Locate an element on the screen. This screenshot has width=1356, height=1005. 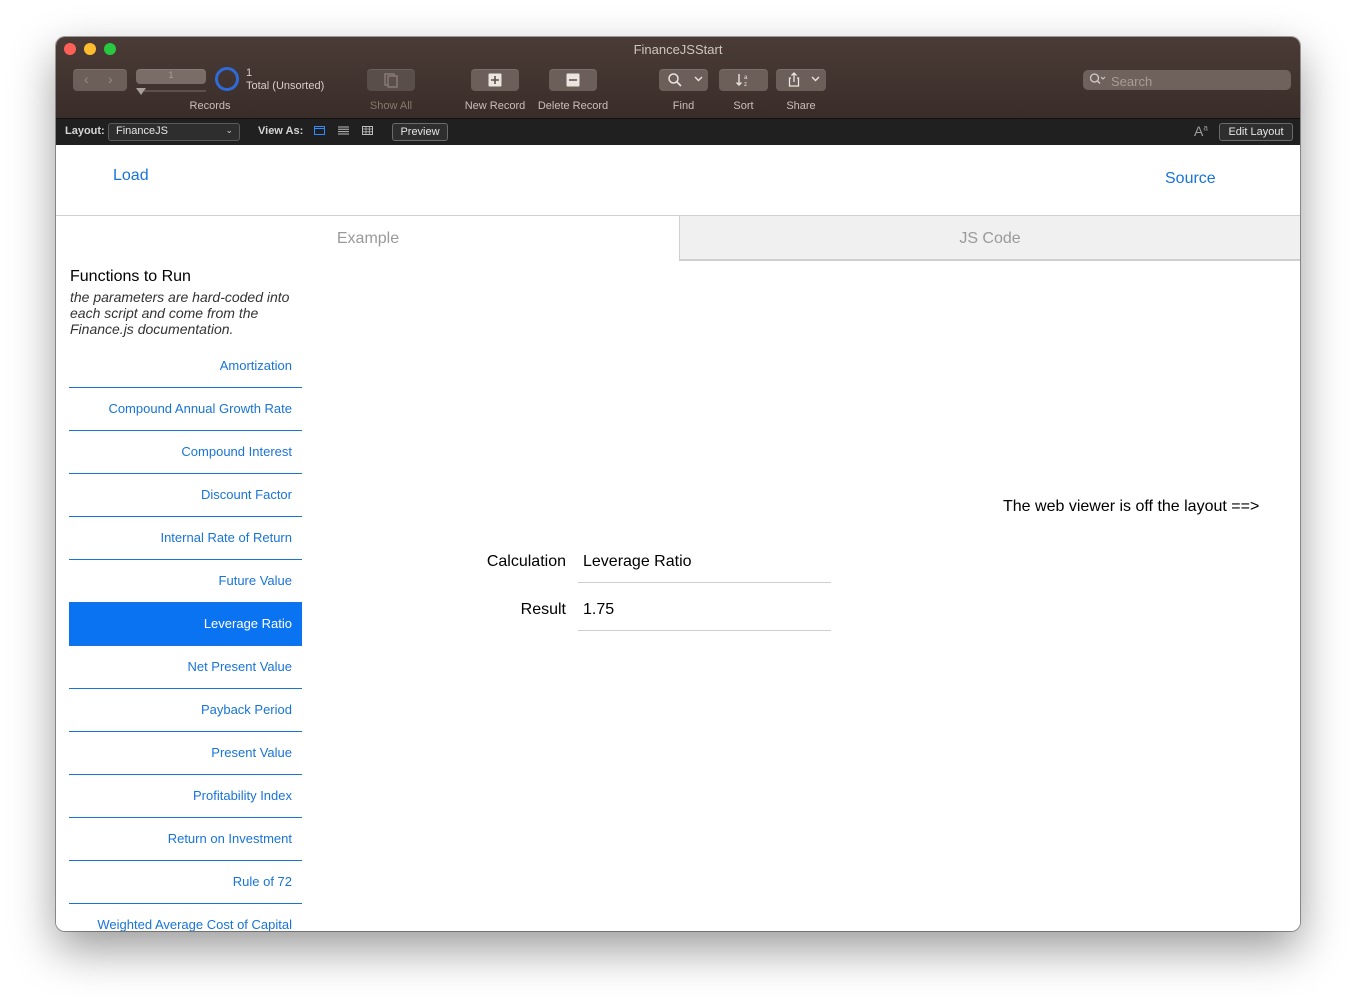
record-slider-track is located at coordinates (175, 91).